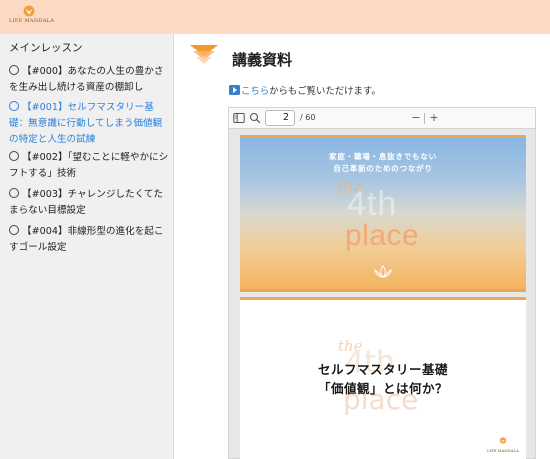 The image size is (550, 459). I want to click on lesson-label: 【#004】非線形型の進化を起こすゴール設定, so click(86, 239).